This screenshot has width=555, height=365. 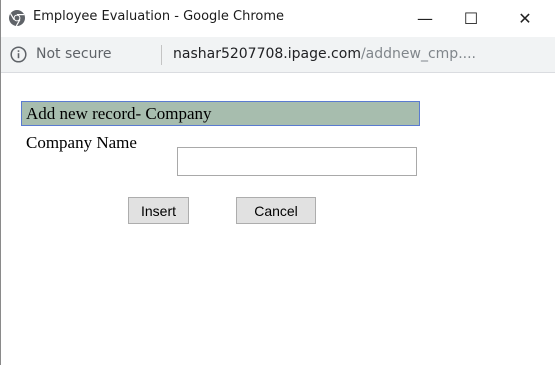 What do you see at coordinates (220, 113) in the screenshot?
I see `form-header: Add new record- Company` at bounding box center [220, 113].